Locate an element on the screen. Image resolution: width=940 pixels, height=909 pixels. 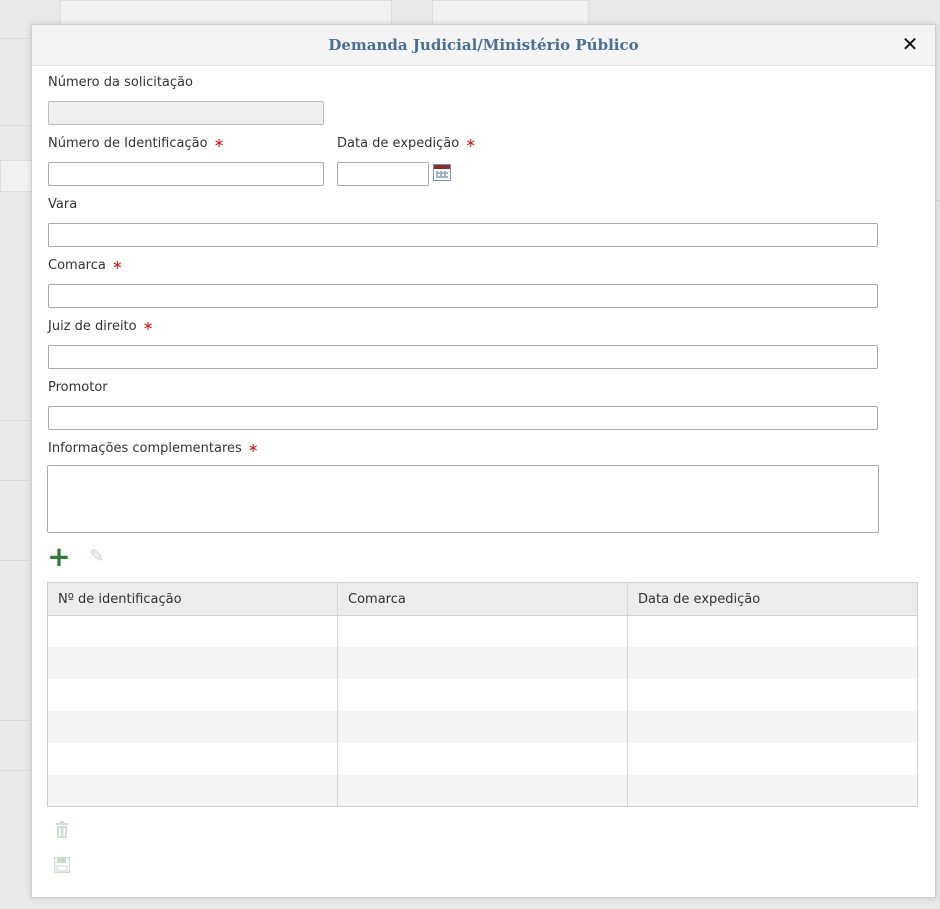
floppy-icon-graphic is located at coordinates (62, 865).